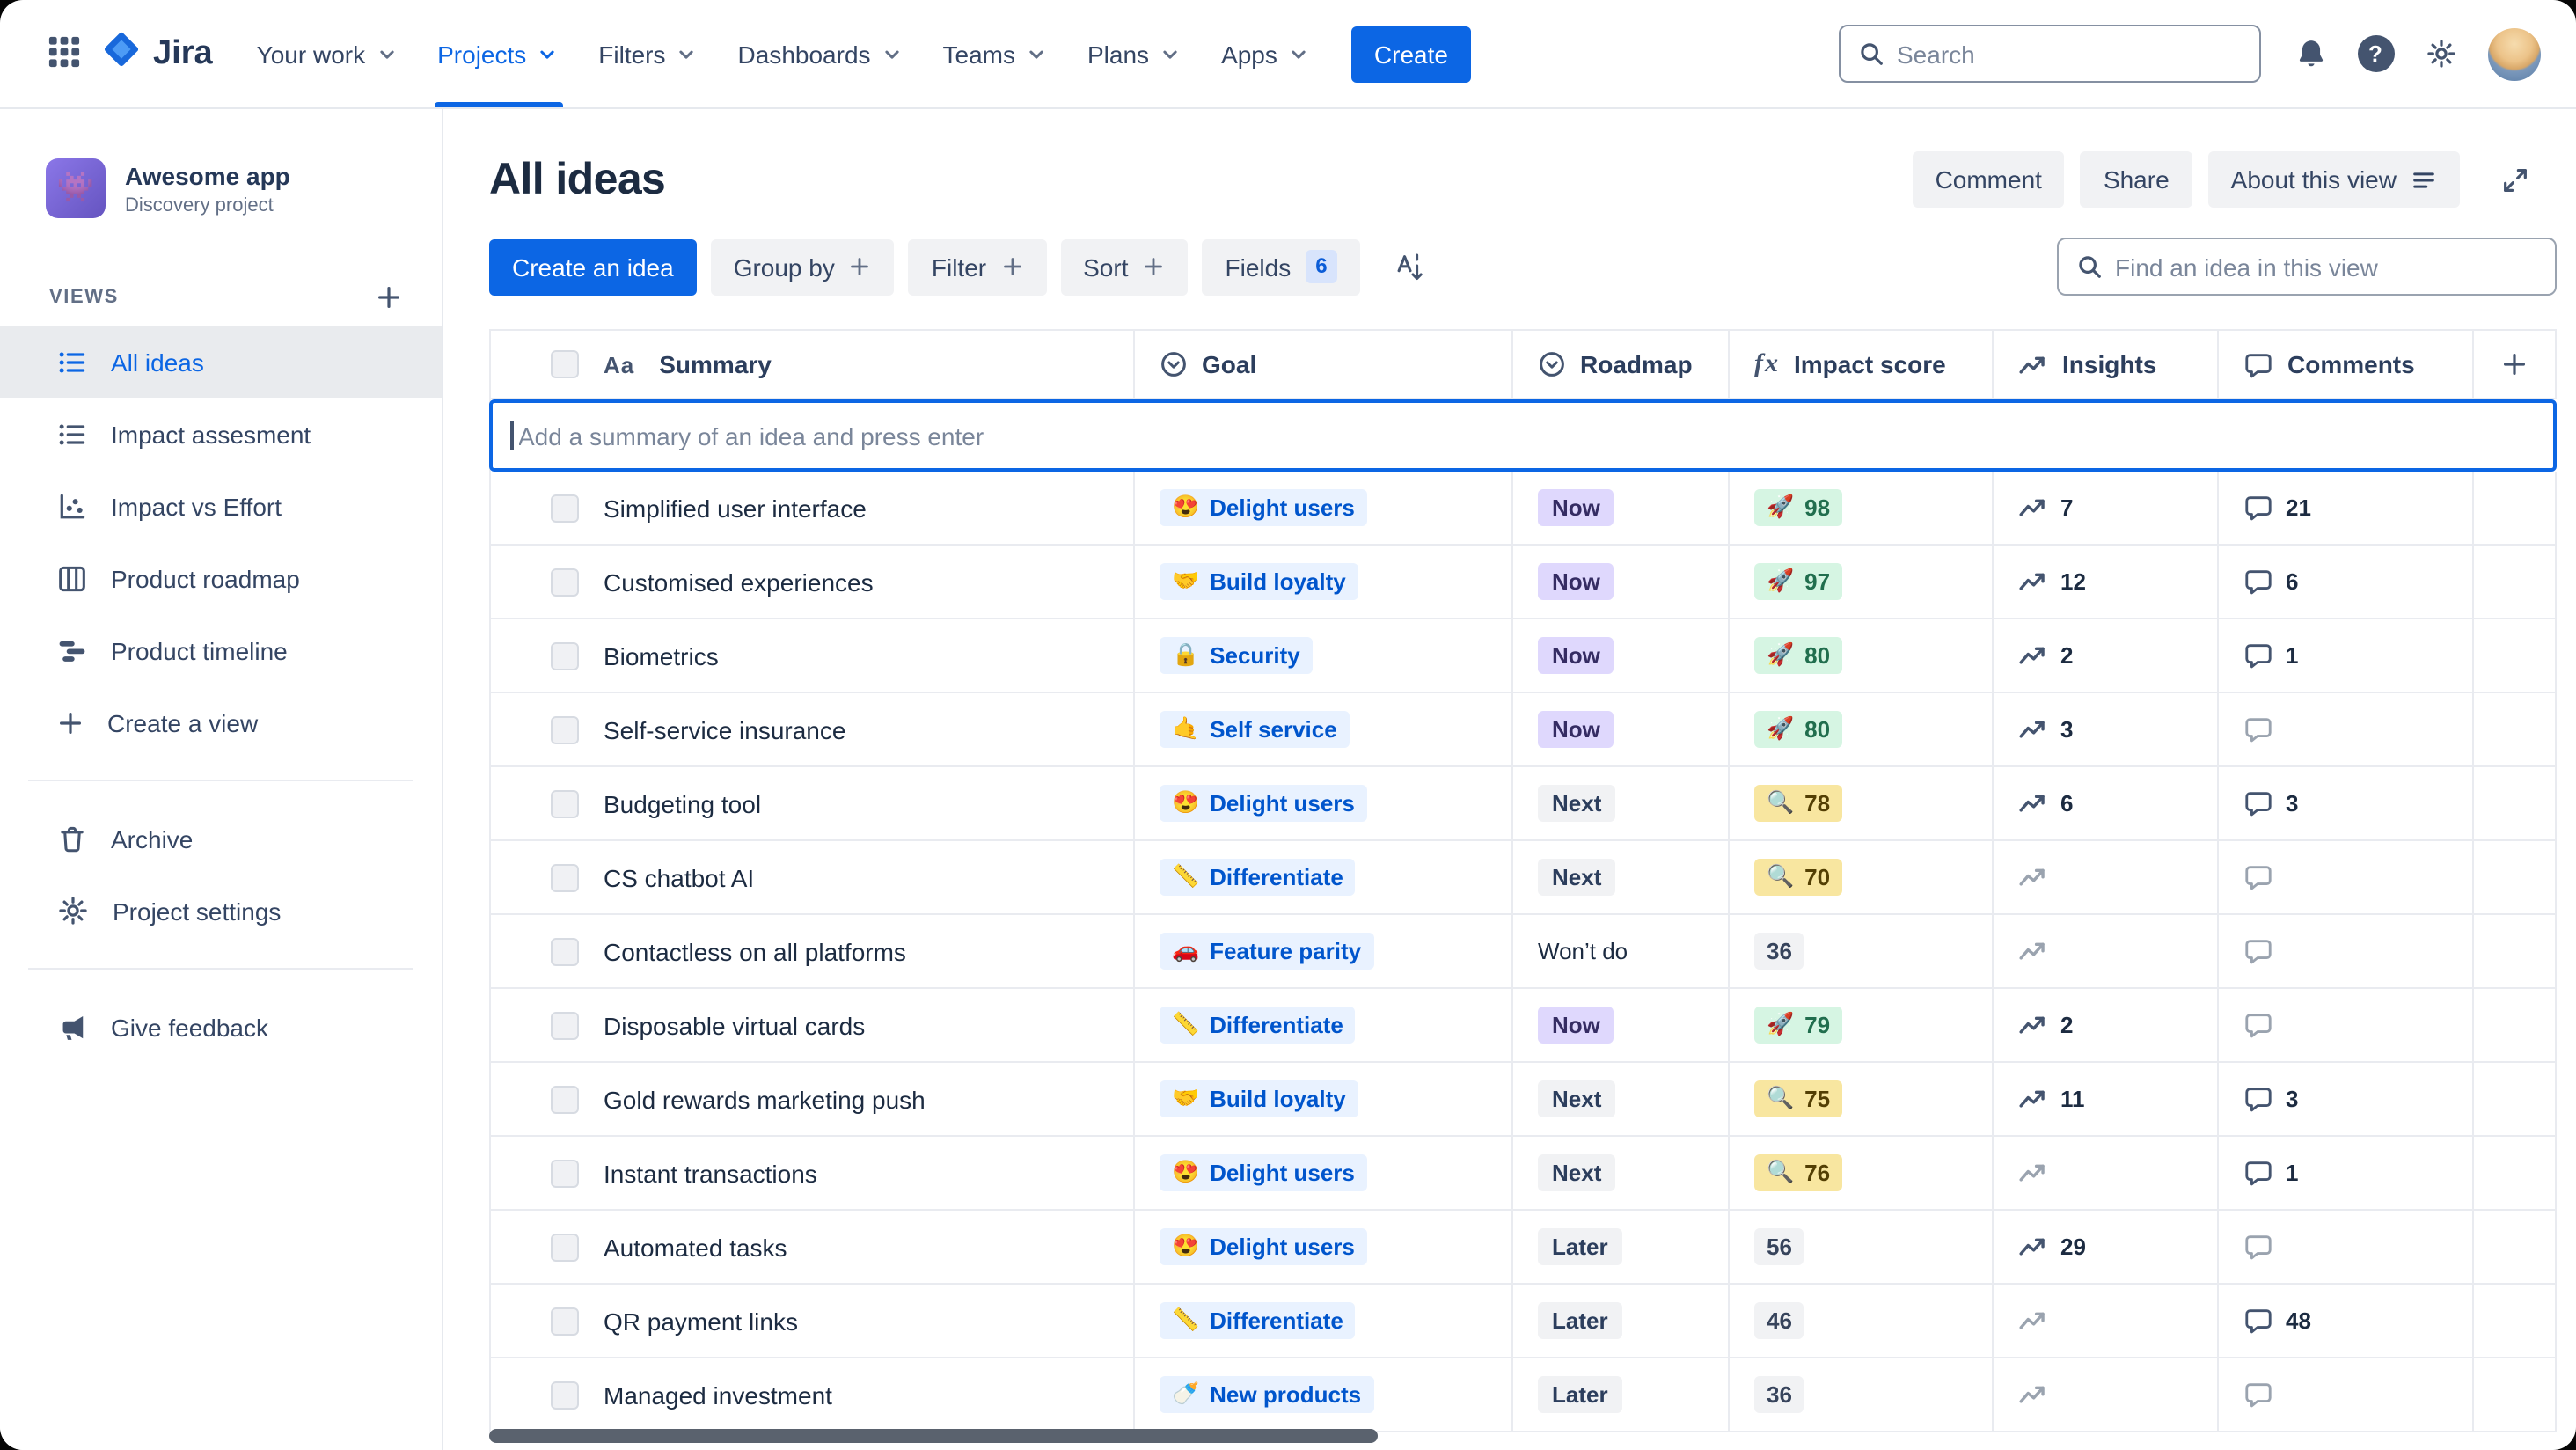  Describe the element at coordinates (1324, 582) in the screenshot. I see `goal-cell: 🤝 Build loyalty` at that location.